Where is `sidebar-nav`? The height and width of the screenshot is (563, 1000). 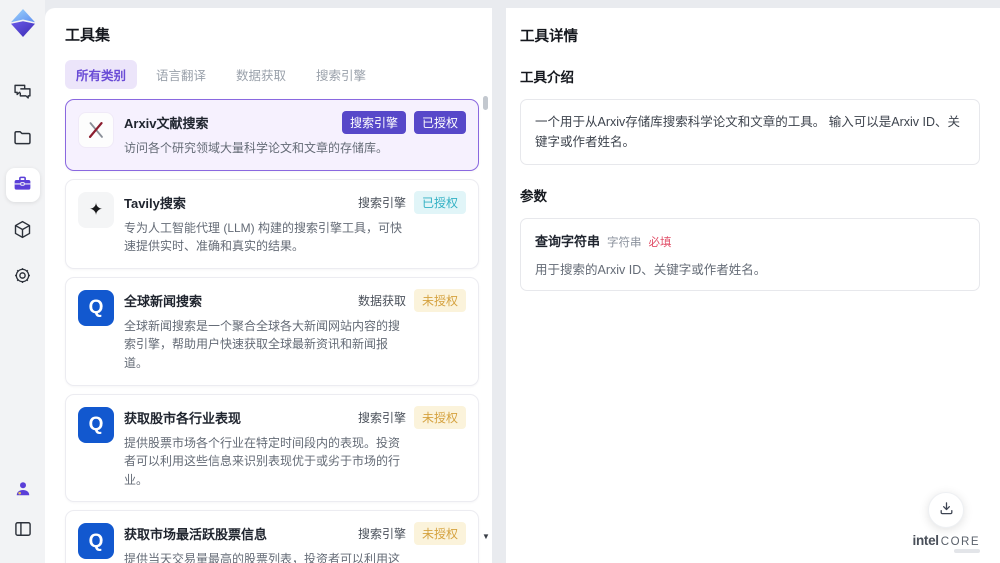 sidebar-nav is located at coordinates (22, 185).